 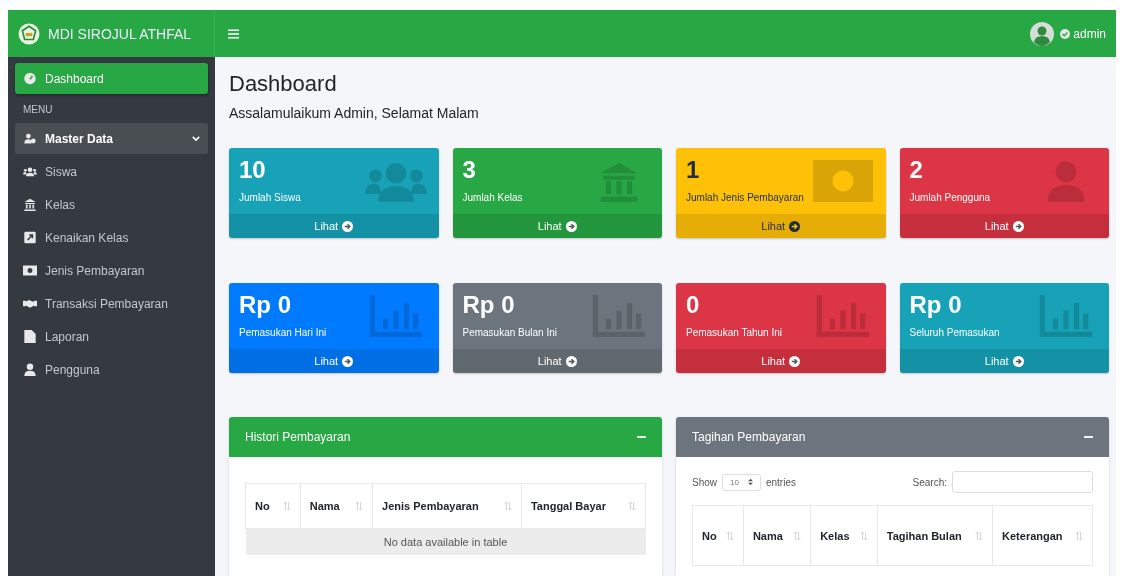 What do you see at coordinates (745, 197) in the screenshot?
I see `stat-label: Jumlah Jenis Pembayaran` at bounding box center [745, 197].